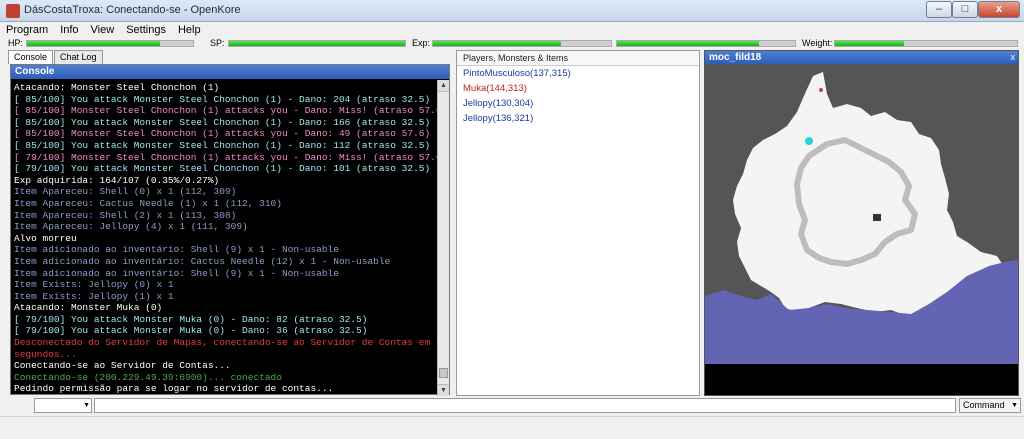  Describe the element at coordinates (688, 43) in the screenshot. I see `job-exp-bar-fill` at that location.